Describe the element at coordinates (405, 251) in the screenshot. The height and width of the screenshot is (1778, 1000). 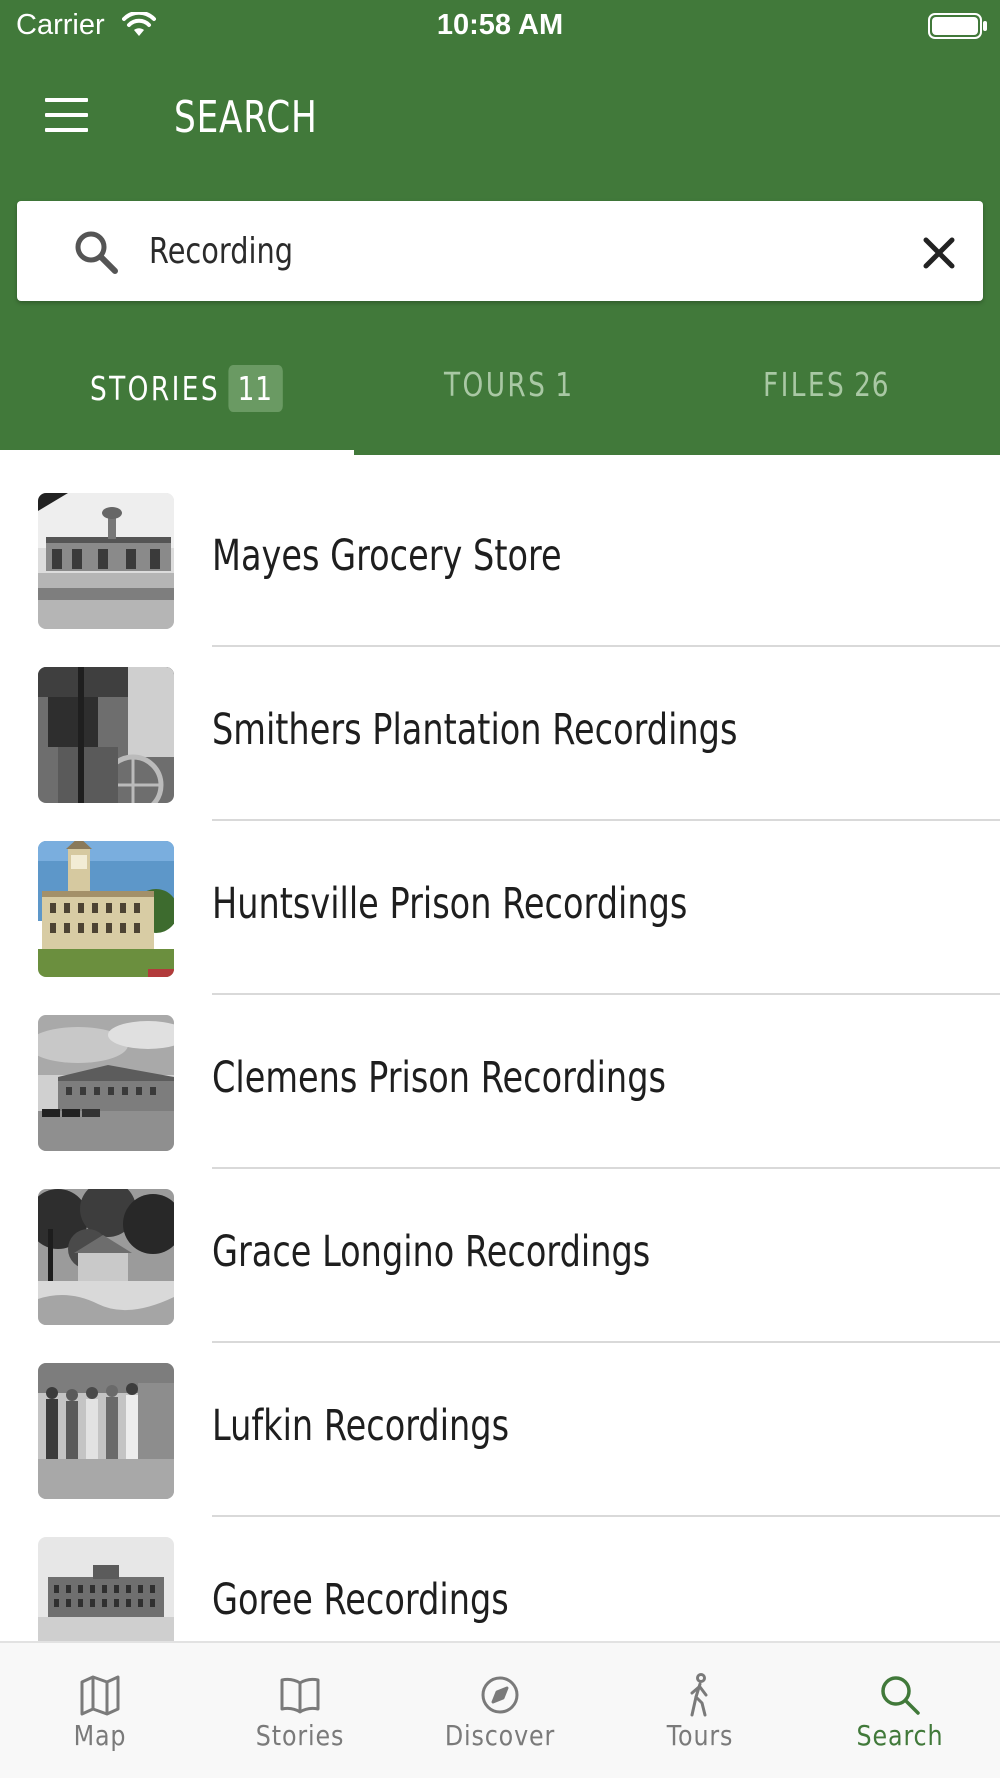
I see `search-input` at that location.